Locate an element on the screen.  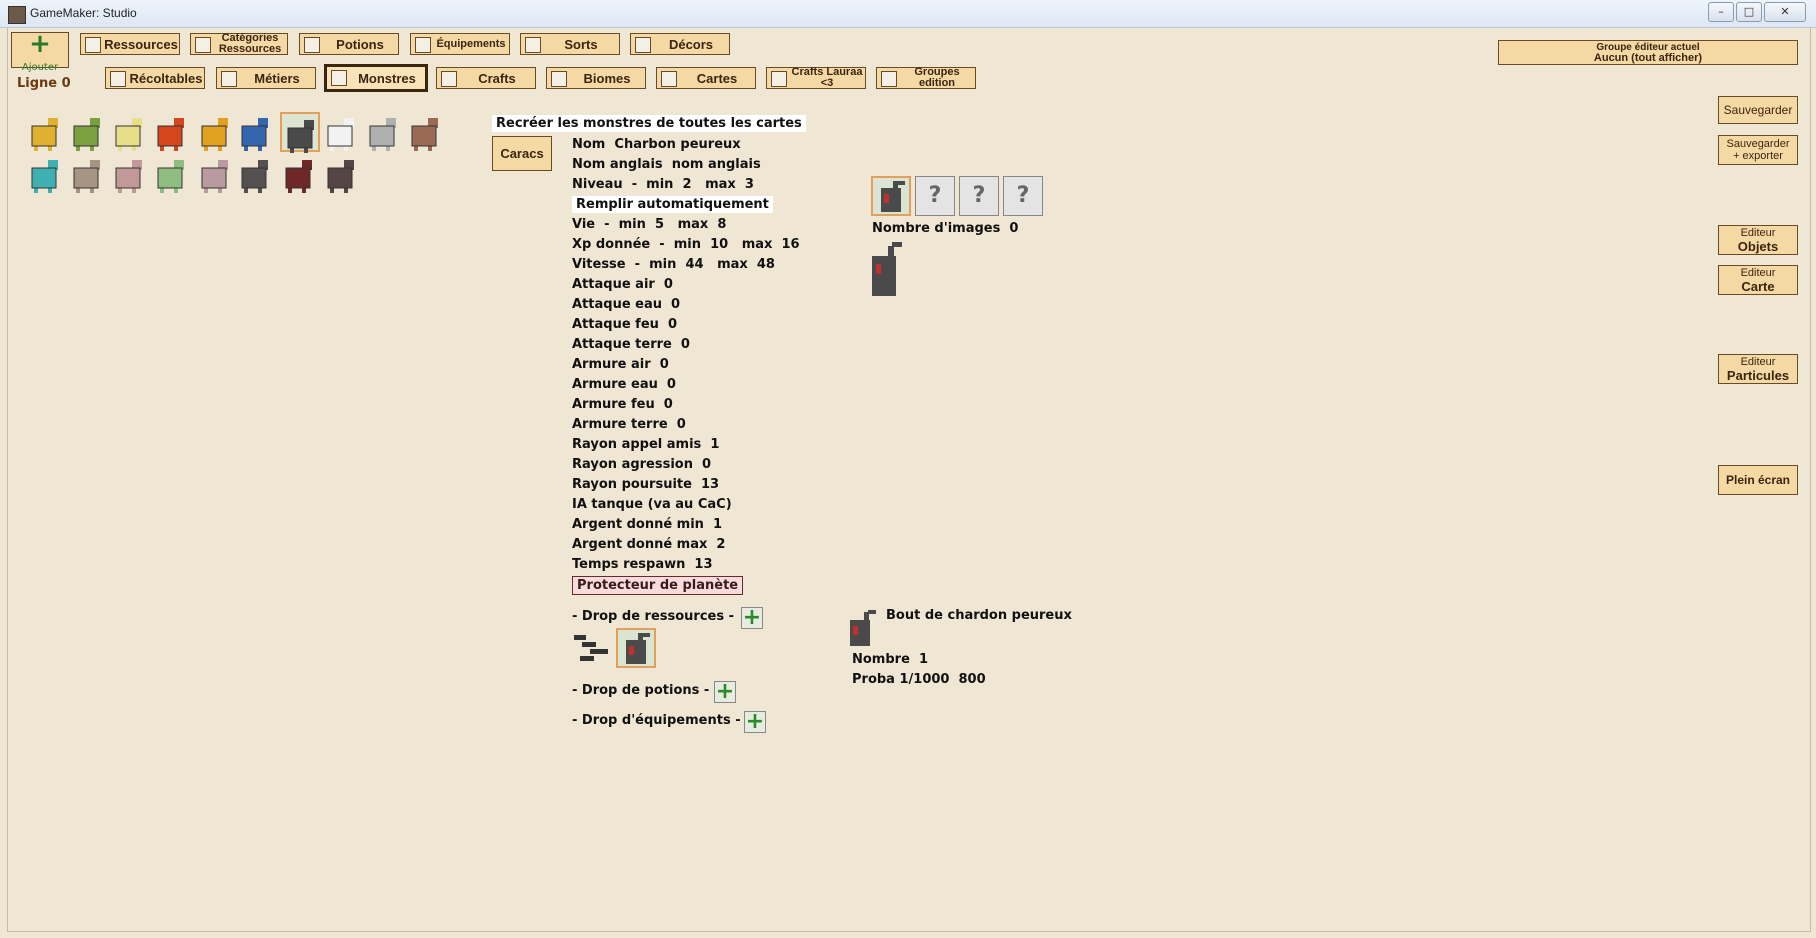
speed-min: 44 is located at coordinates (694, 264).